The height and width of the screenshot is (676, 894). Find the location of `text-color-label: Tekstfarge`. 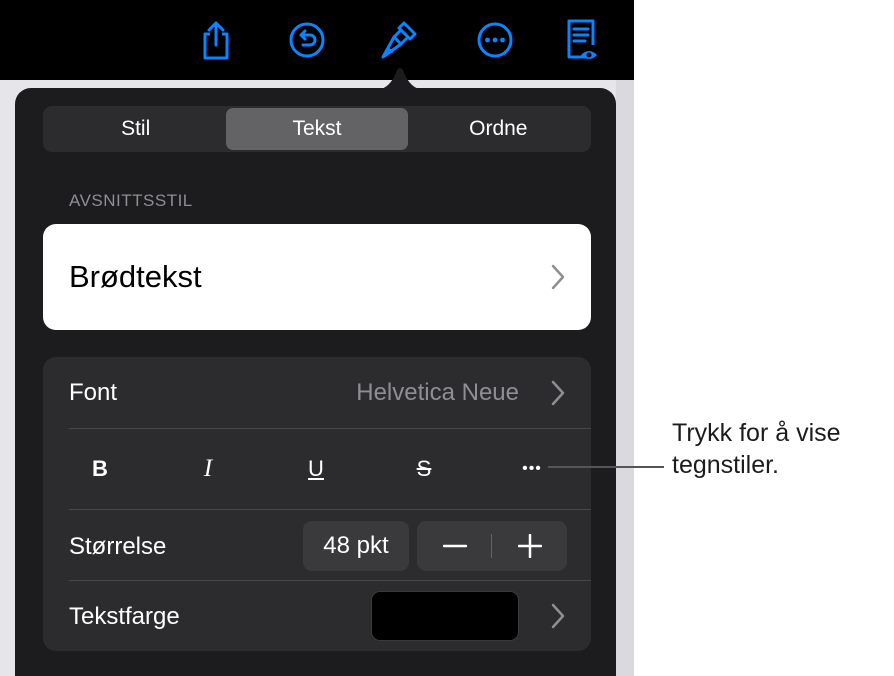

text-color-label: Tekstfarge is located at coordinates (124, 616).